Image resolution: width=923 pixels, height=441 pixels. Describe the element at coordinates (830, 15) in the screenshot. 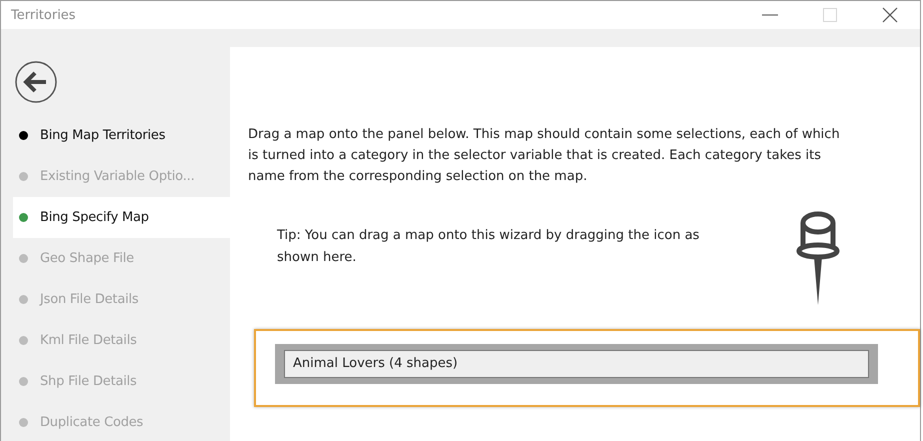

I see `maximize-icon` at that location.